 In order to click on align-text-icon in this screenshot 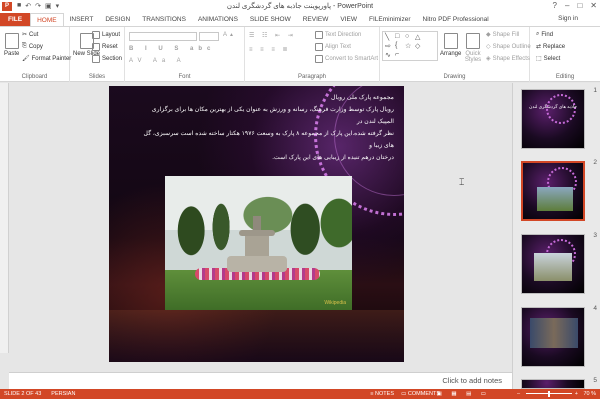, I will do `click(319, 47)`.